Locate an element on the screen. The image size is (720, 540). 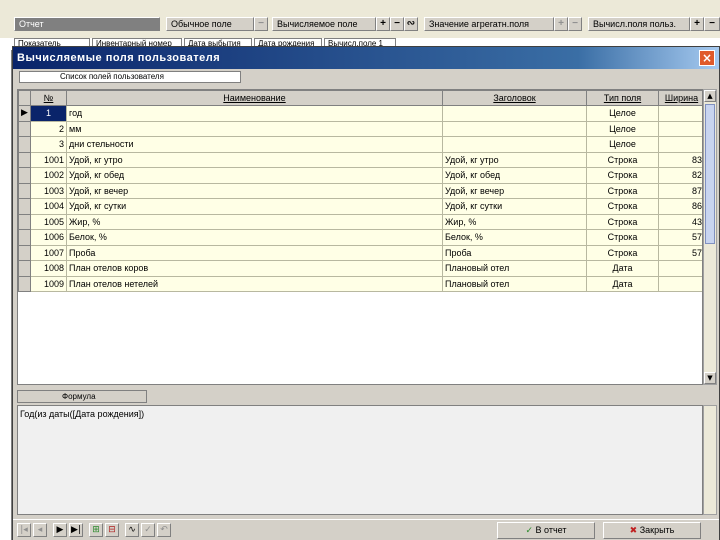
calc-field-remove-button: − is located at coordinates (397, 24).